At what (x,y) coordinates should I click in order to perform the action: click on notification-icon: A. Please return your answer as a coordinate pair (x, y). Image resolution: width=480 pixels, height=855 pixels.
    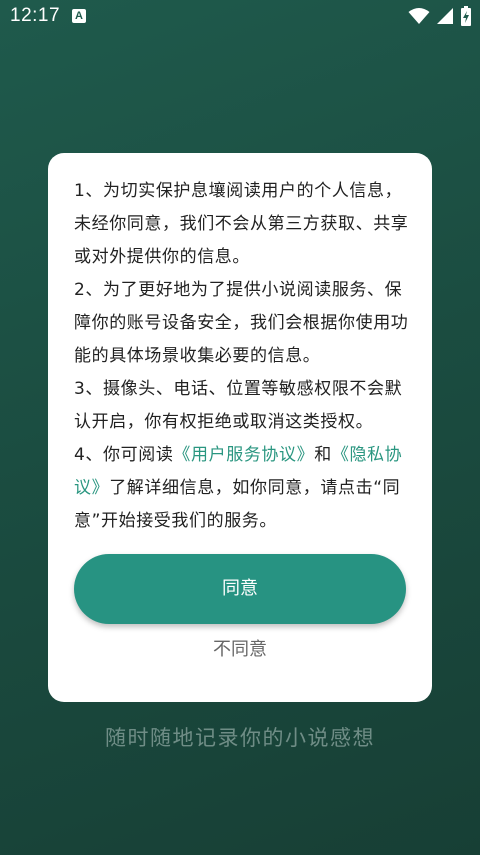
    Looking at the image, I should click on (79, 16).